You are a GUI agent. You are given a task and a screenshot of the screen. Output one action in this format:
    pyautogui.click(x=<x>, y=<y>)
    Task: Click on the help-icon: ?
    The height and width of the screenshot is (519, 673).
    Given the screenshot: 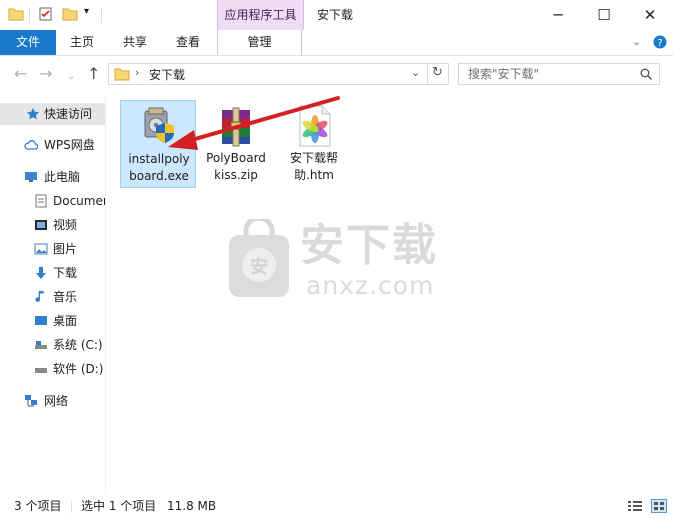 What is the action you would take?
    pyautogui.click(x=660, y=42)
    